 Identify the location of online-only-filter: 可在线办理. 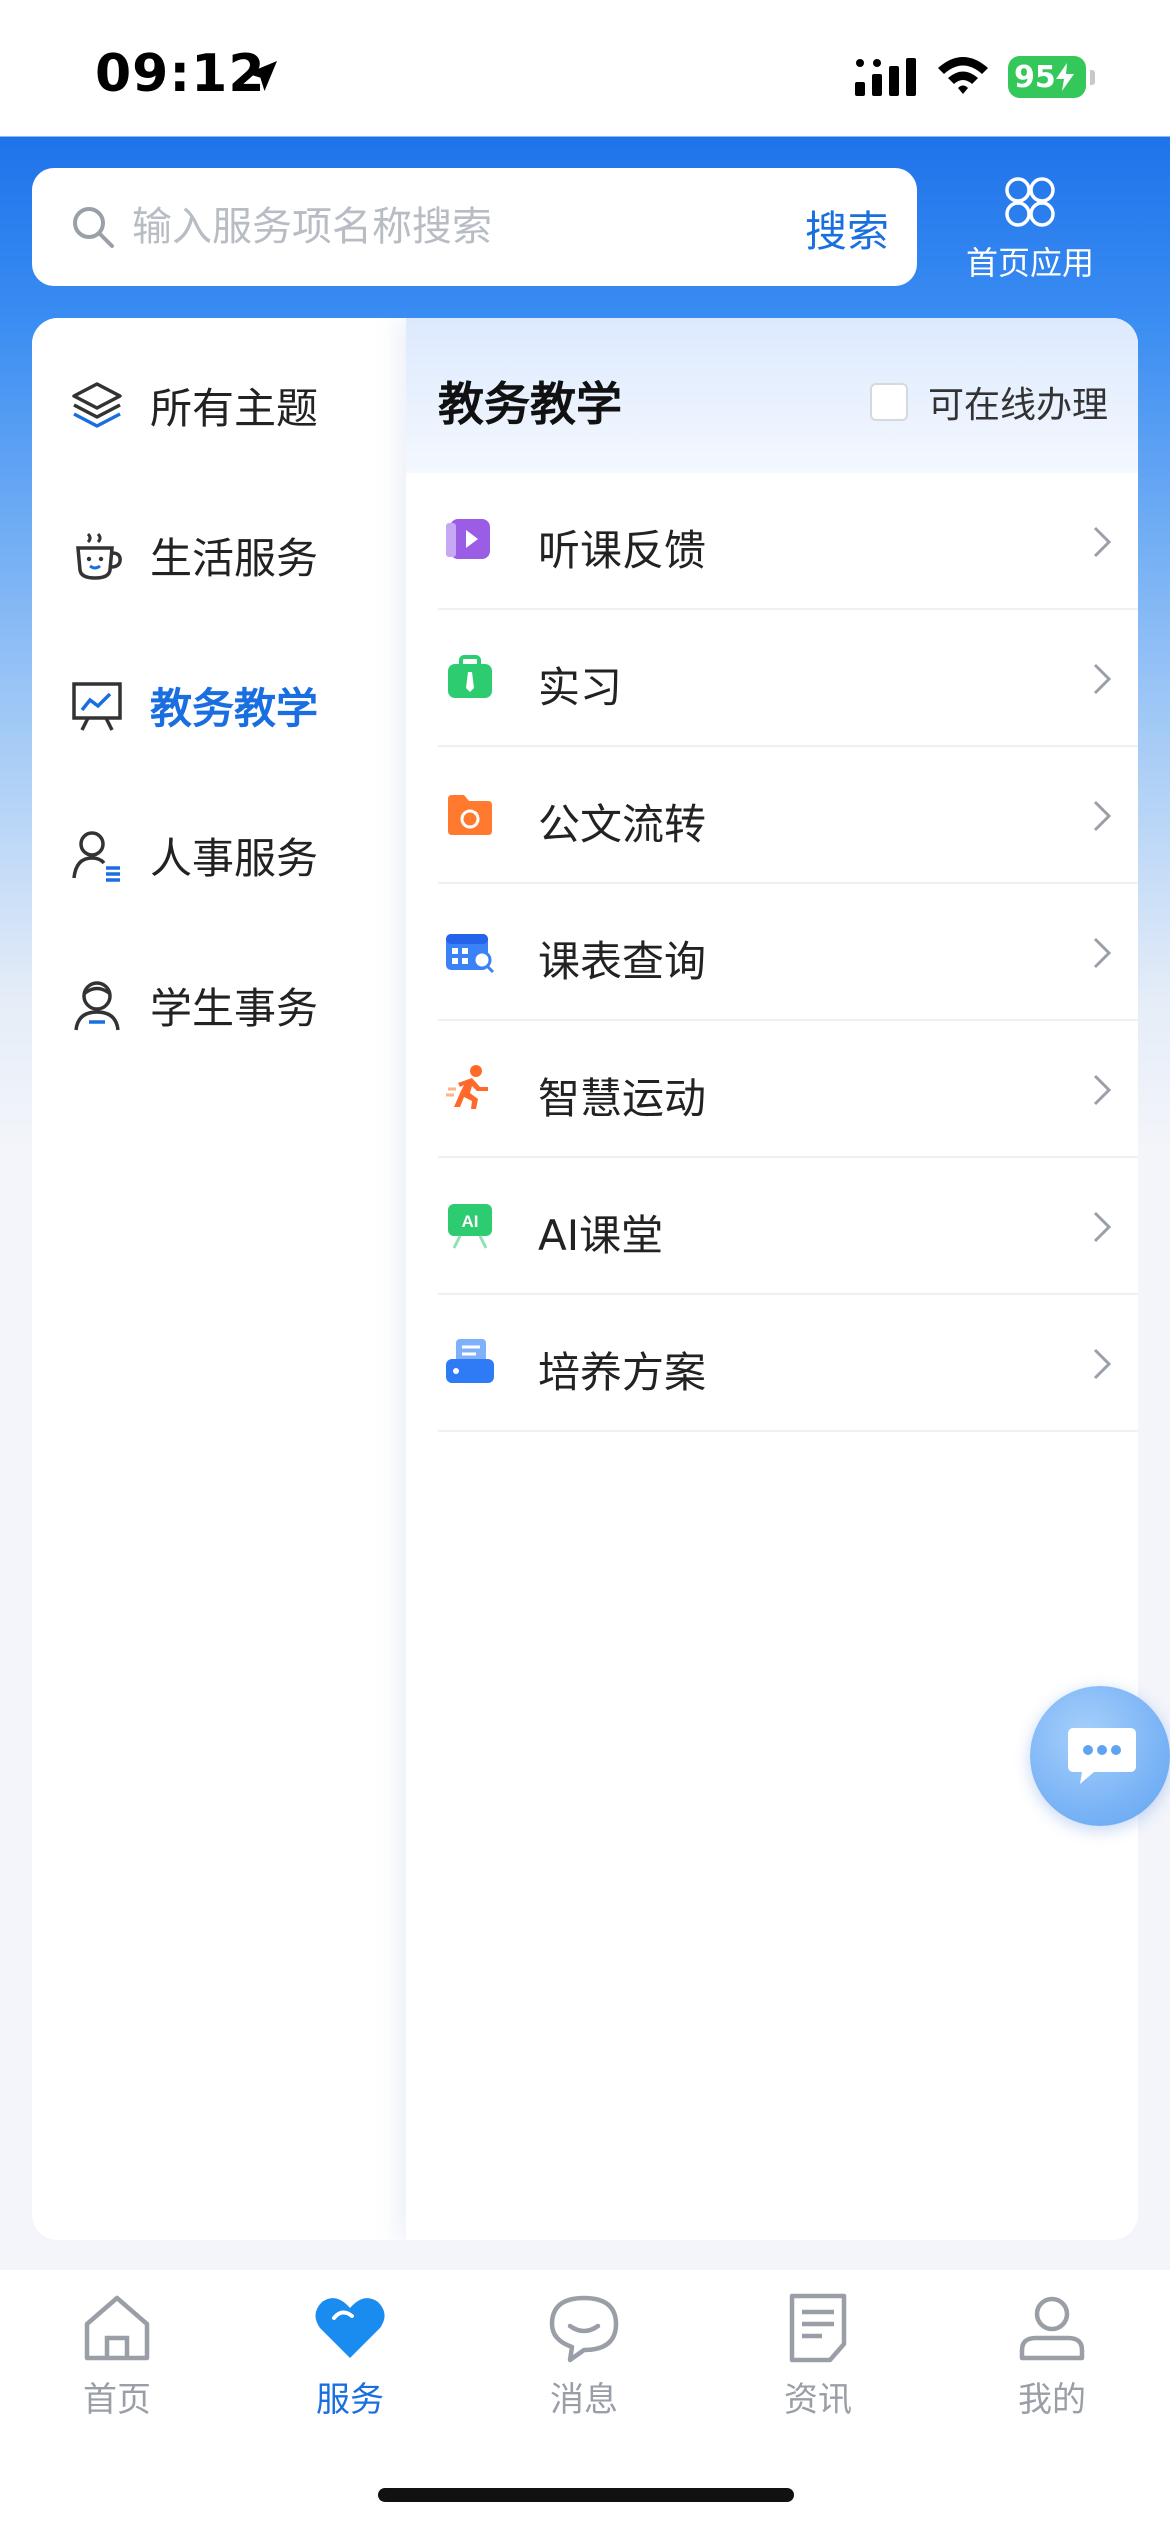
(988, 402).